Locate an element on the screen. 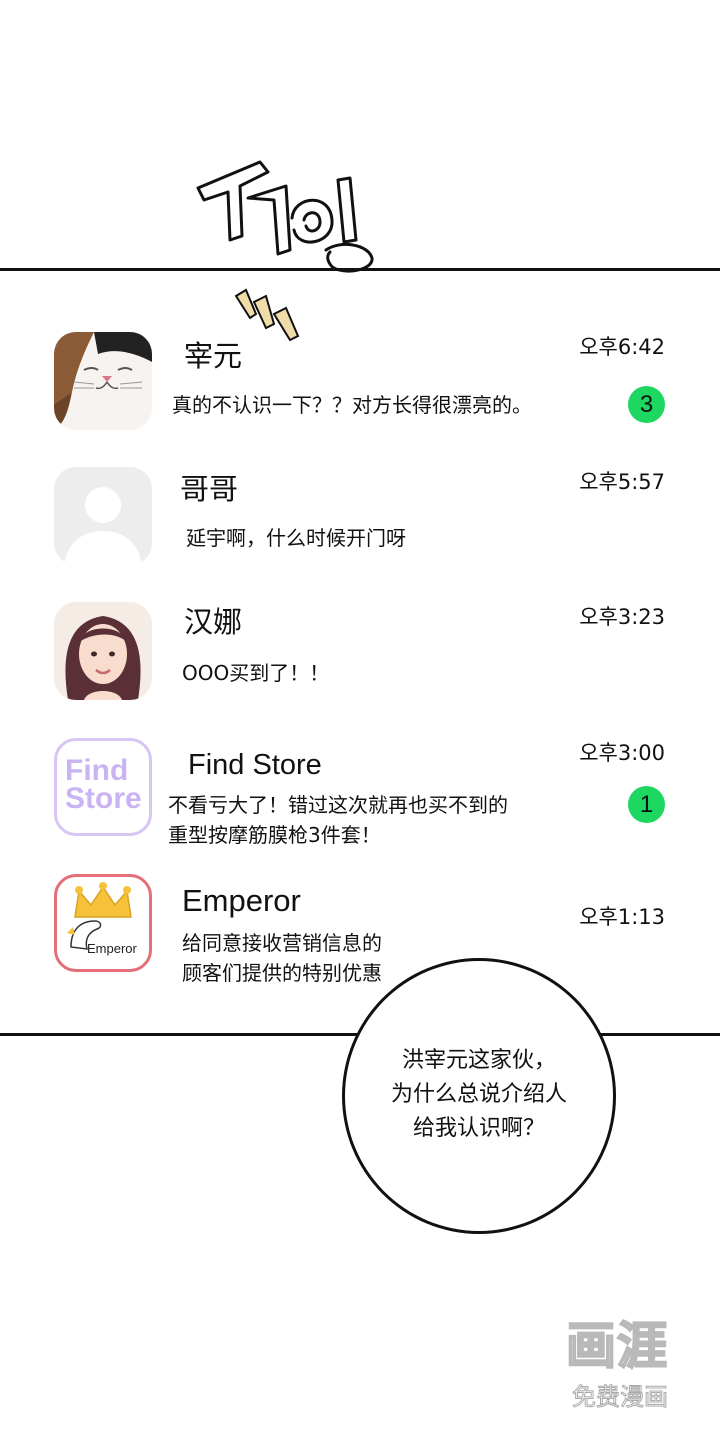 This screenshot has height=1440, width=720. find-store-logo: Find Store is located at coordinates (103, 787).